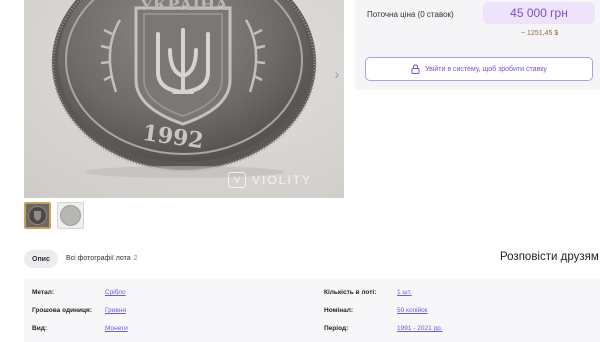 The image size is (600, 342). I want to click on current-price-value: 45 000 грн, so click(539, 13).